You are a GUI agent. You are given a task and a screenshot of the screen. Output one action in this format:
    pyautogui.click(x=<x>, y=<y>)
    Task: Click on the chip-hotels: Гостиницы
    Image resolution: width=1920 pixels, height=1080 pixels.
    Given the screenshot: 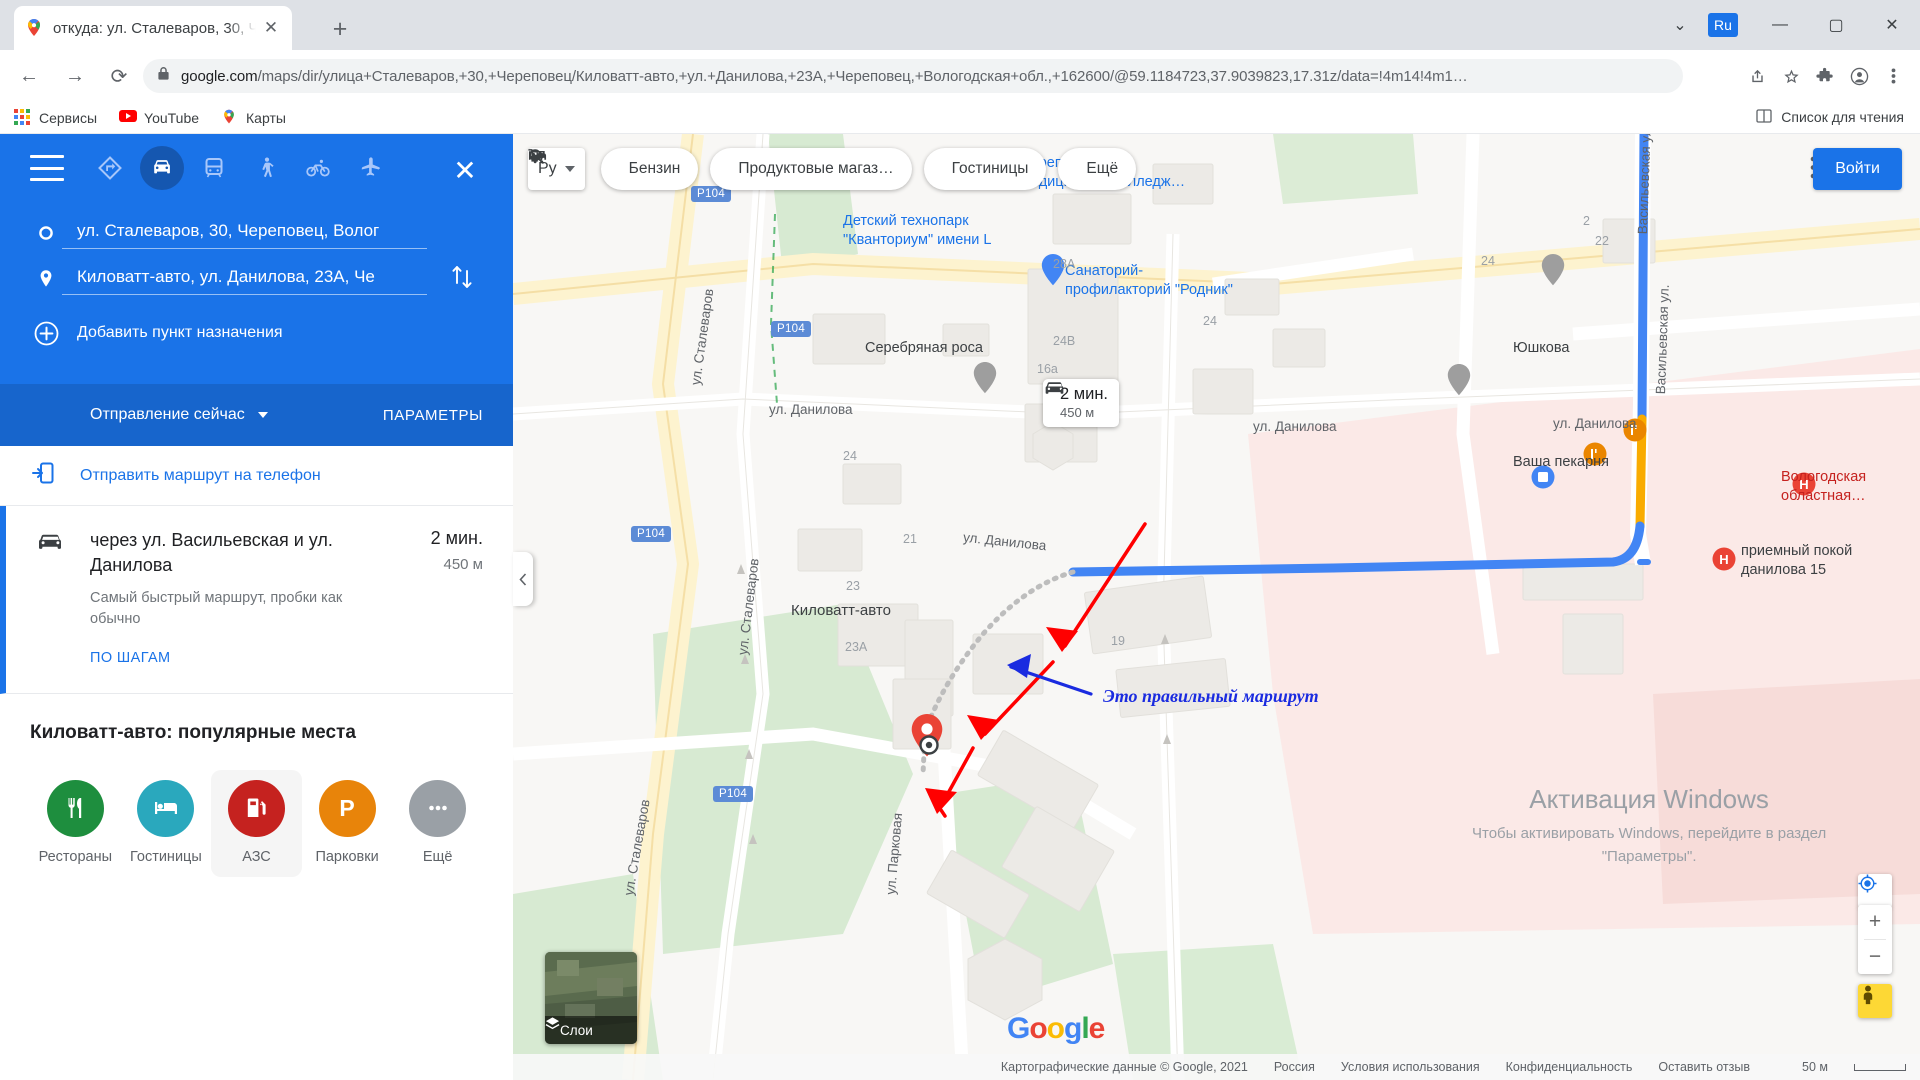 What is the action you would take?
    pyautogui.click(x=787, y=169)
    